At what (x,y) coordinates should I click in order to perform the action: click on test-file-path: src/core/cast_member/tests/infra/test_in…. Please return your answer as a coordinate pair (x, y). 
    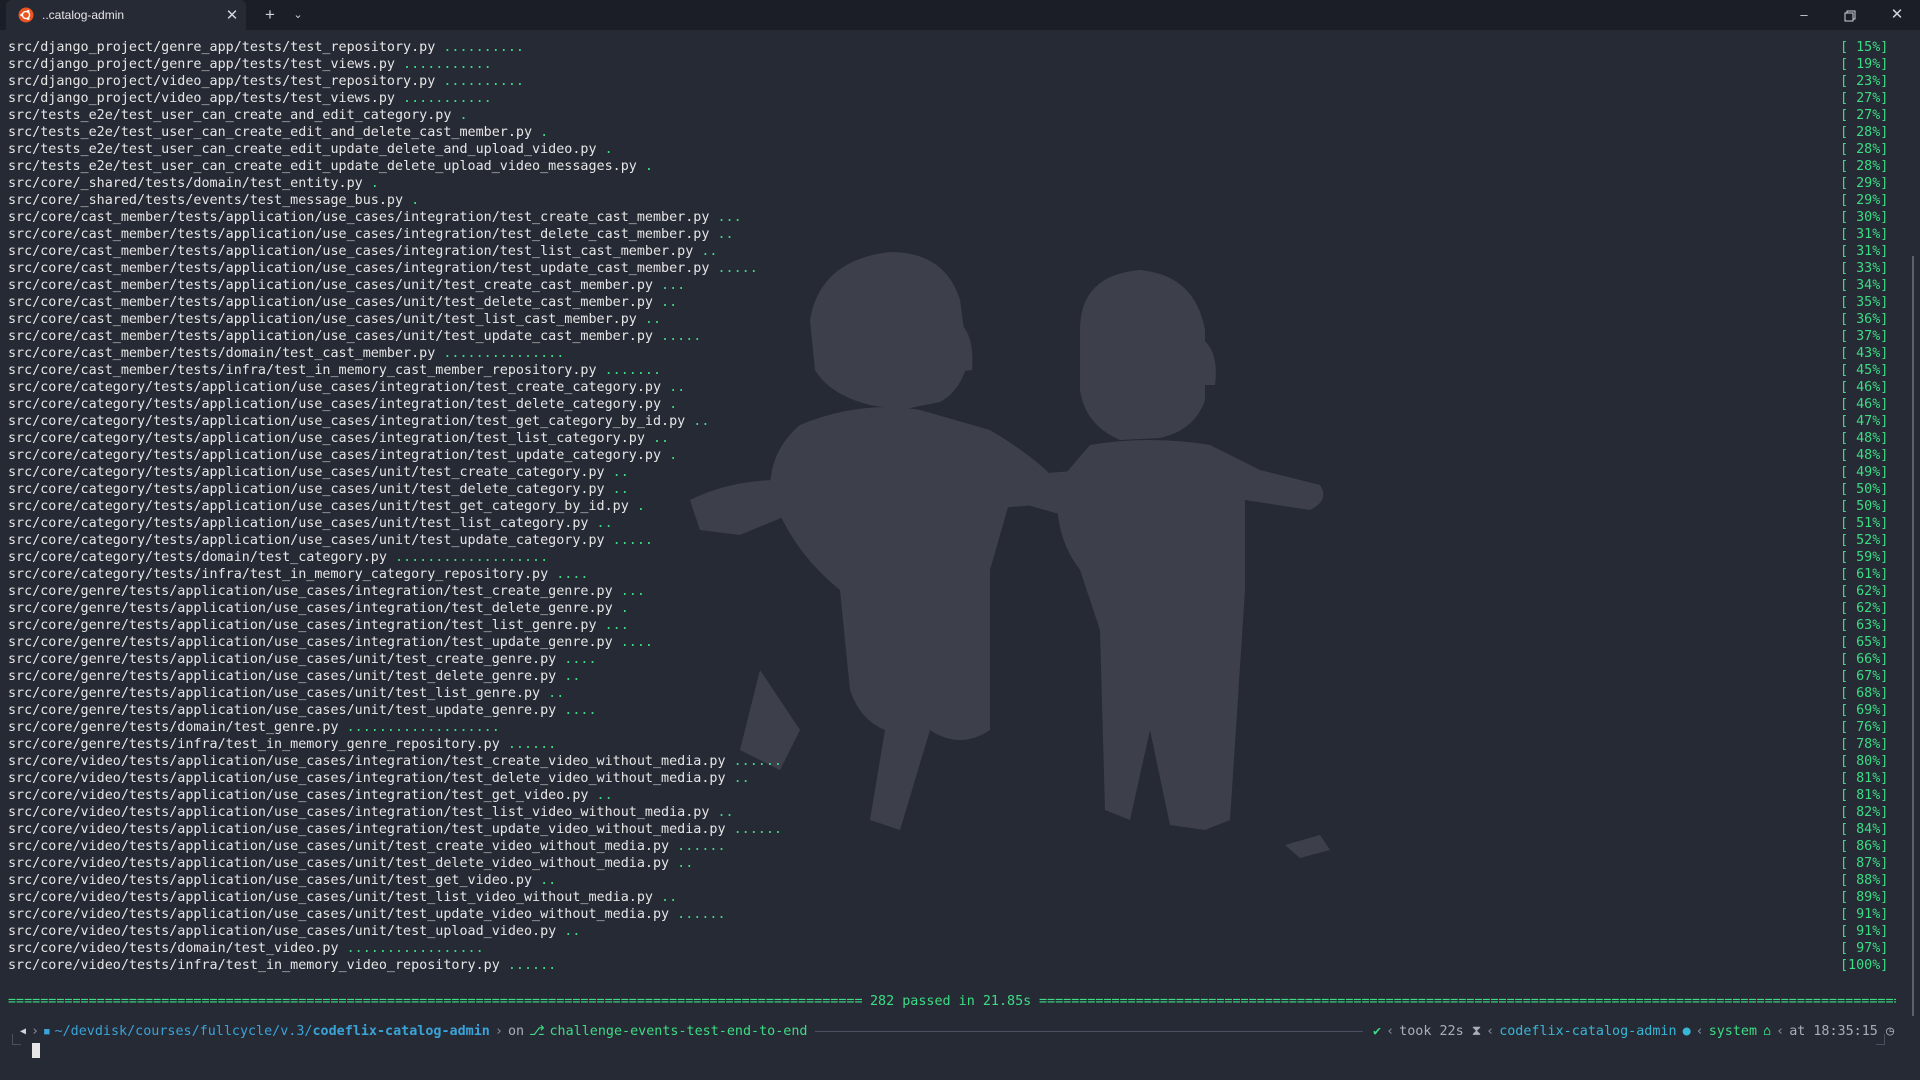
    Looking at the image, I should click on (302, 370).